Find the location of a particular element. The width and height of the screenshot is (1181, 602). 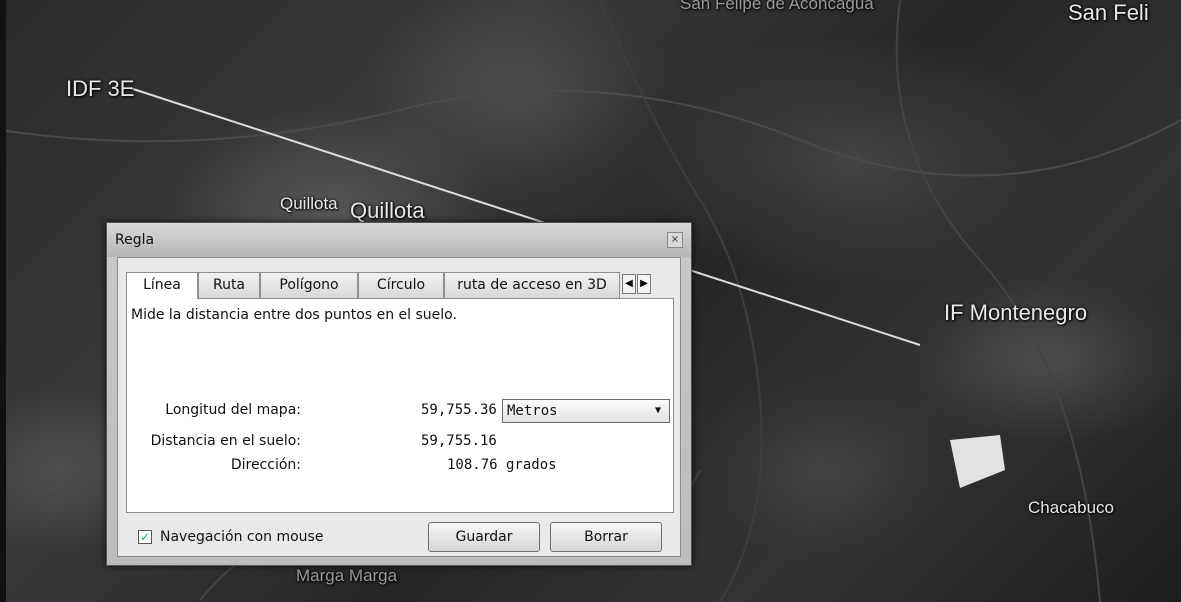

delete-button: Borrar is located at coordinates (606, 537).